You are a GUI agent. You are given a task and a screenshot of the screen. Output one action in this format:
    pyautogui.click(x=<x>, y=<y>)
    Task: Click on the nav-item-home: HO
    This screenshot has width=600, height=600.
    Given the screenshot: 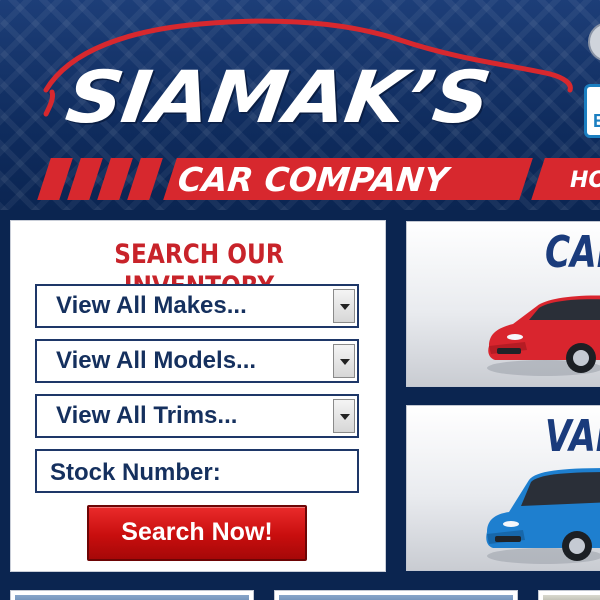 What is the action you would take?
    pyautogui.click(x=585, y=181)
    